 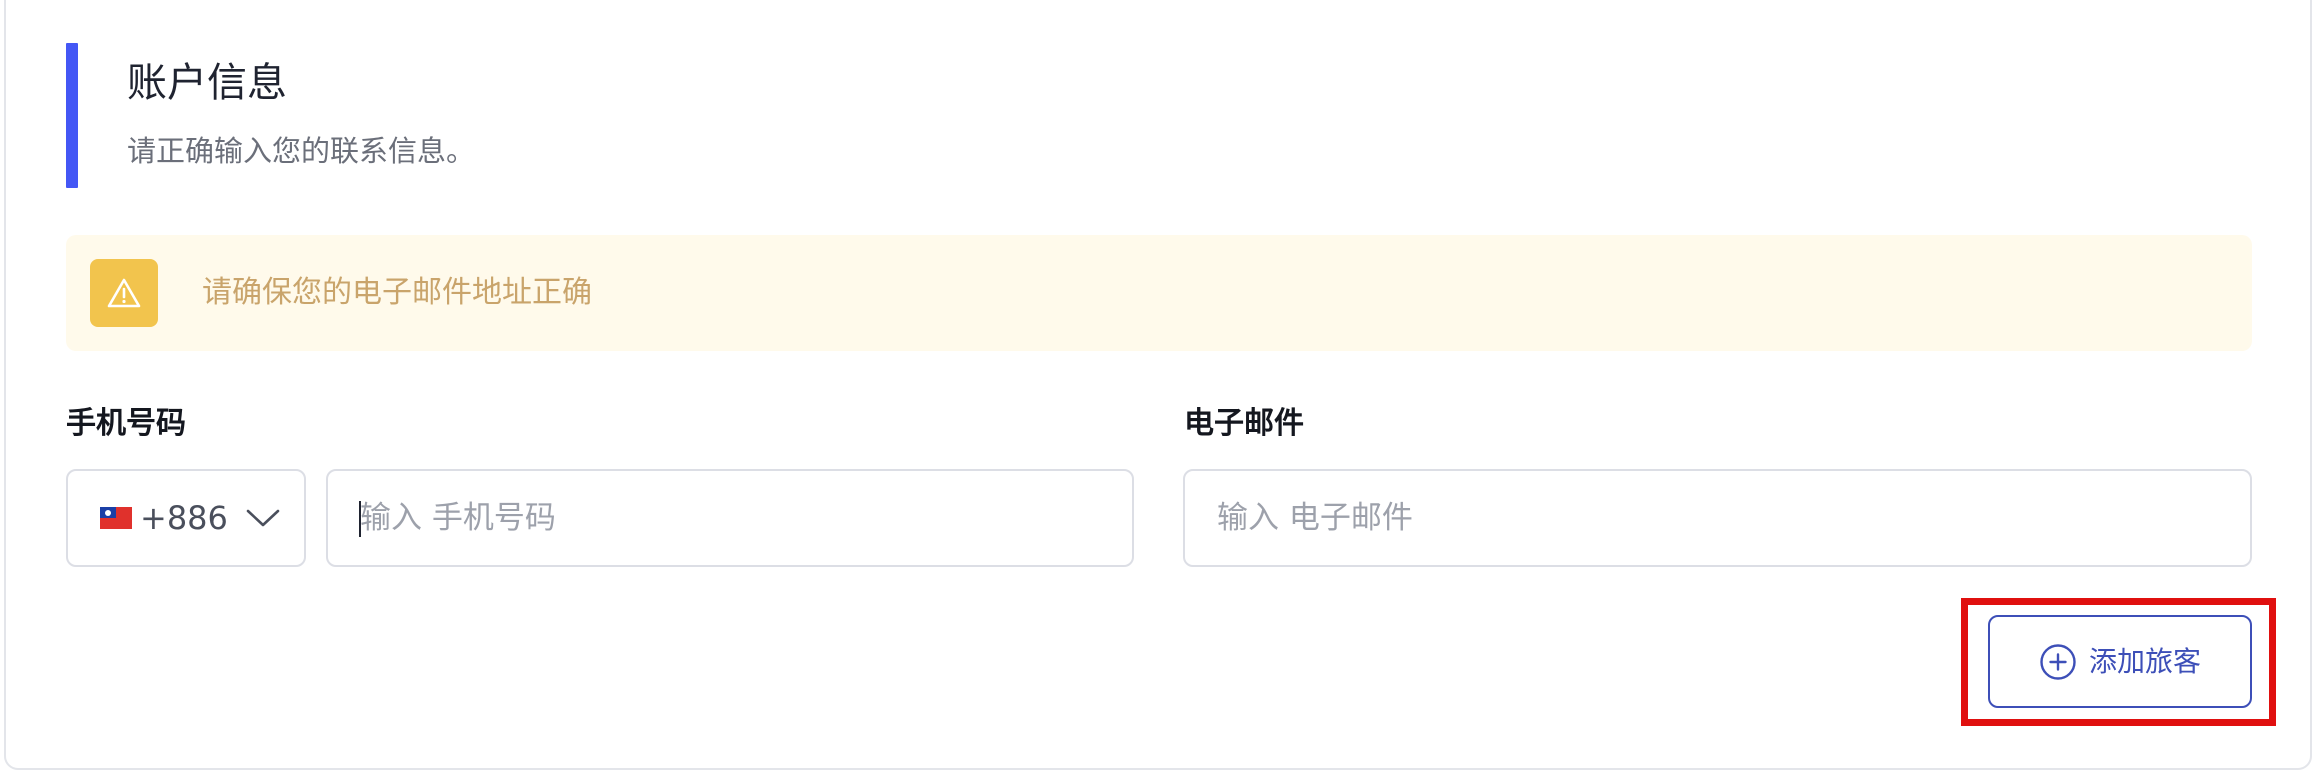 I want to click on alert-message: 请确保您的电子邮件地址正确, so click(x=397, y=292).